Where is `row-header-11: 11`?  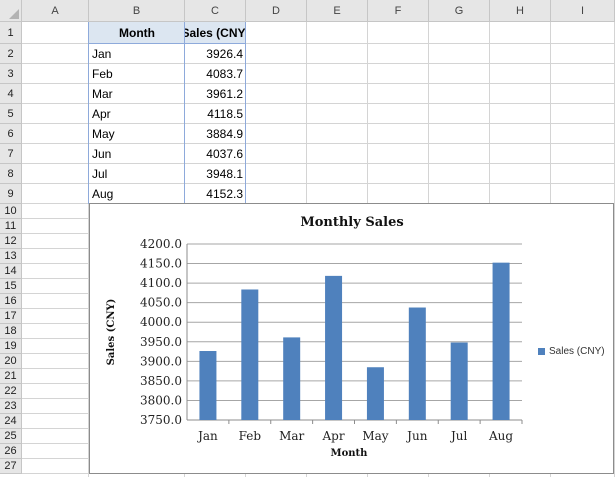 row-header-11: 11 is located at coordinates (11, 226).